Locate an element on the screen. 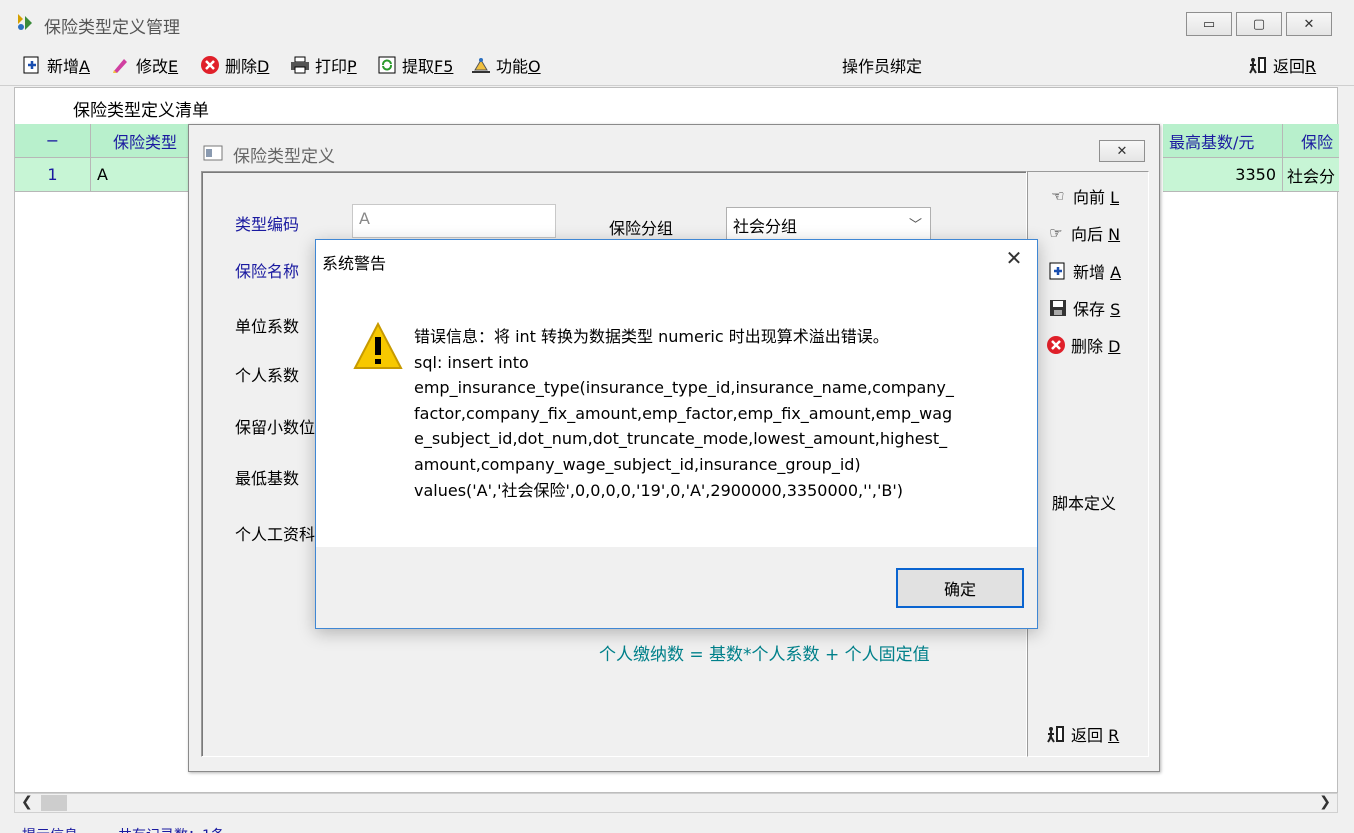  toolbar-back-button: 返回R is located at coordinates (1282, 65).